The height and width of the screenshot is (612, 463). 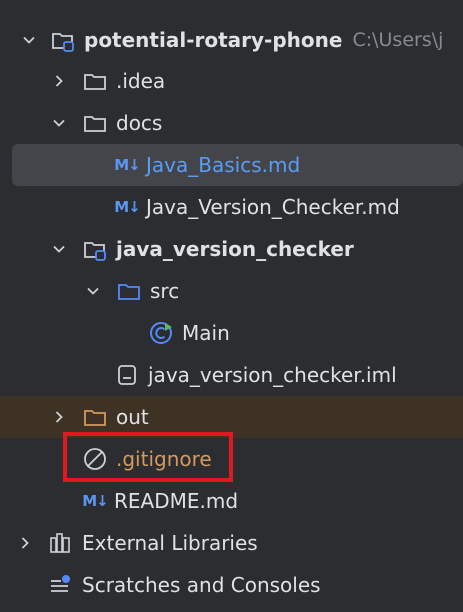 What do you see at coordinates (139, 123) in the screenshot?
I see `item-label: docs` at bounding box center [139, 123].